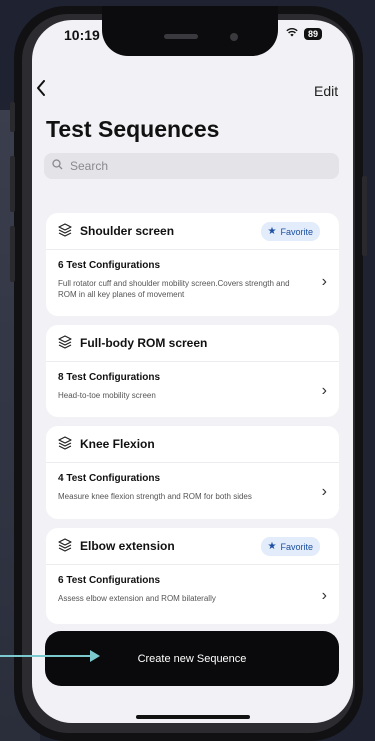 The width and height of the screenshot is (375, 741). What do you see at coordinates (48, 656) in the screenshot?
I see `pointer-arrow-line` at bounding box center [48, 656].